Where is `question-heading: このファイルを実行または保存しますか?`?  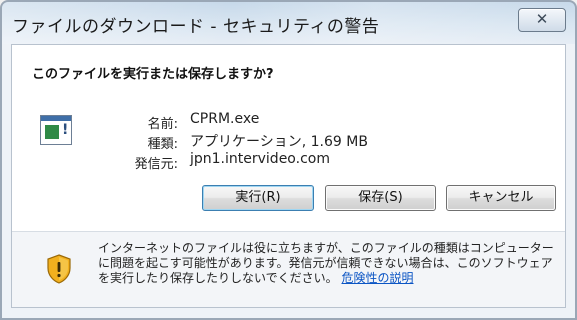 question-heading: このファイルを実行または保存しますか? is located at coordinates (153, 74).